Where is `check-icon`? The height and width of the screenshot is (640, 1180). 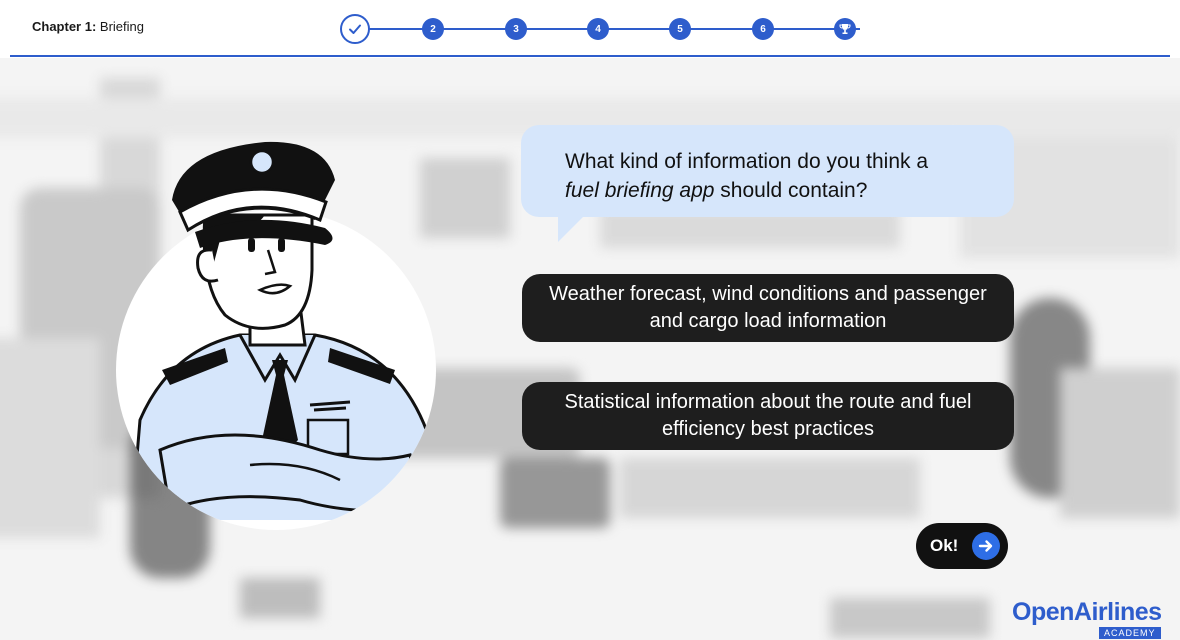
check-icon is located at coordinates (355, 29).